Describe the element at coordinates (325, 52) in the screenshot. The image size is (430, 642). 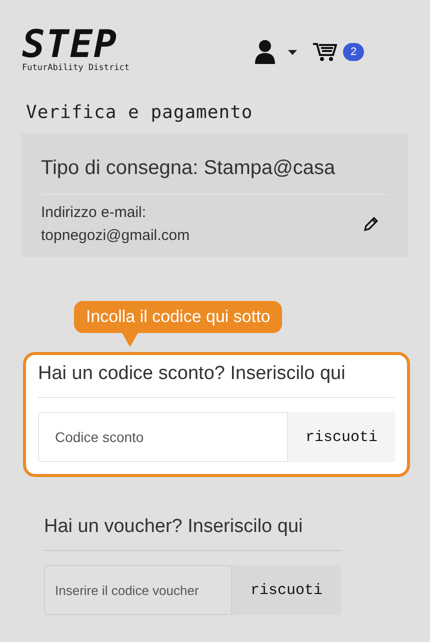
I see `cart-icon` at that location.